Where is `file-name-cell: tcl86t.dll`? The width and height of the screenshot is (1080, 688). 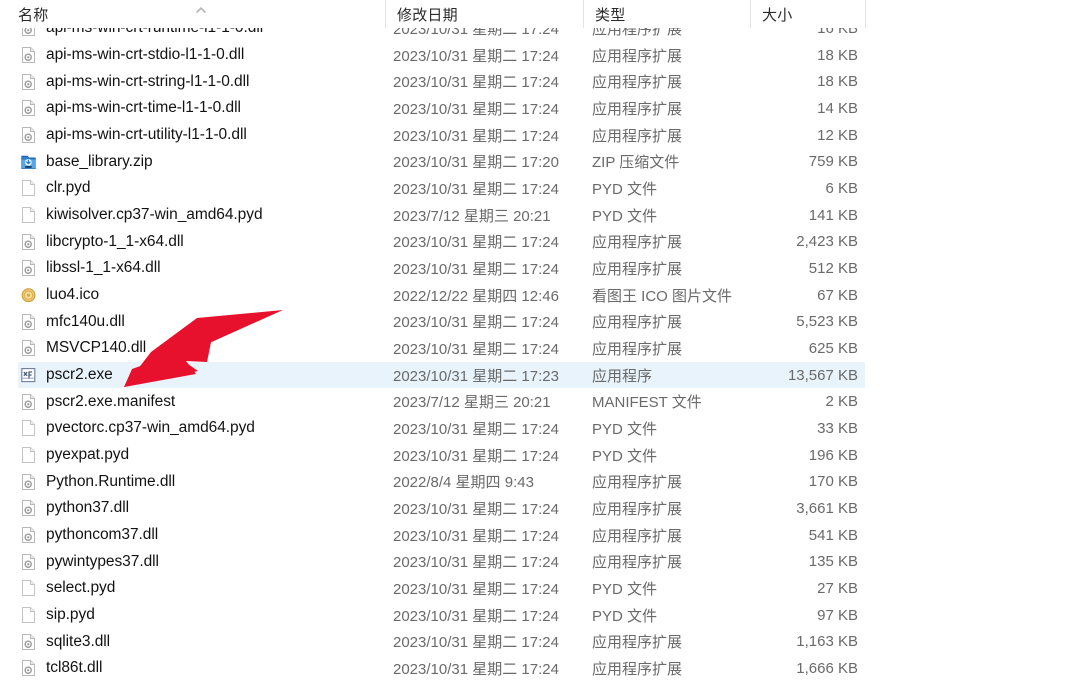
file-name-cell: tcl86t.dll is located at coordinates (192, 668).